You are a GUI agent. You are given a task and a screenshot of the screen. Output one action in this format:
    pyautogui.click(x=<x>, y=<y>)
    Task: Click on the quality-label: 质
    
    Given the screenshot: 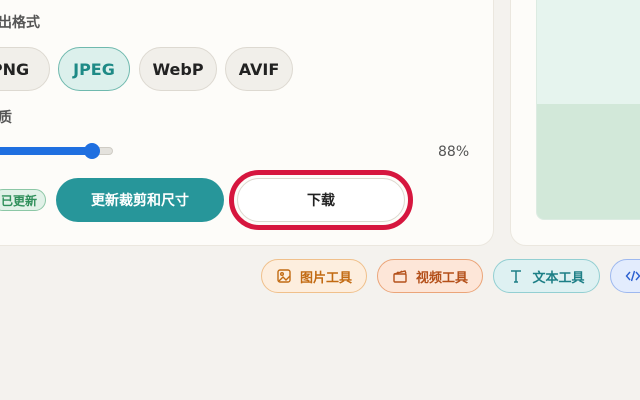 What is the action you would take?
    pyautogui.click(x=6, y=118)
    